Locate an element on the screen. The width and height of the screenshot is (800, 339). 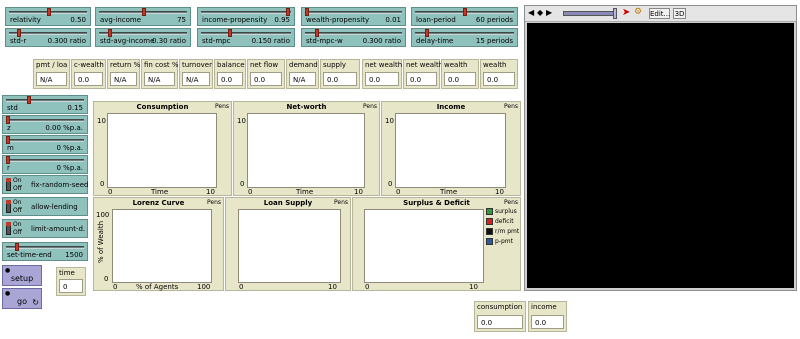
slider-loan-period: loan-period 60 periods is located at coordinates (464, 16).